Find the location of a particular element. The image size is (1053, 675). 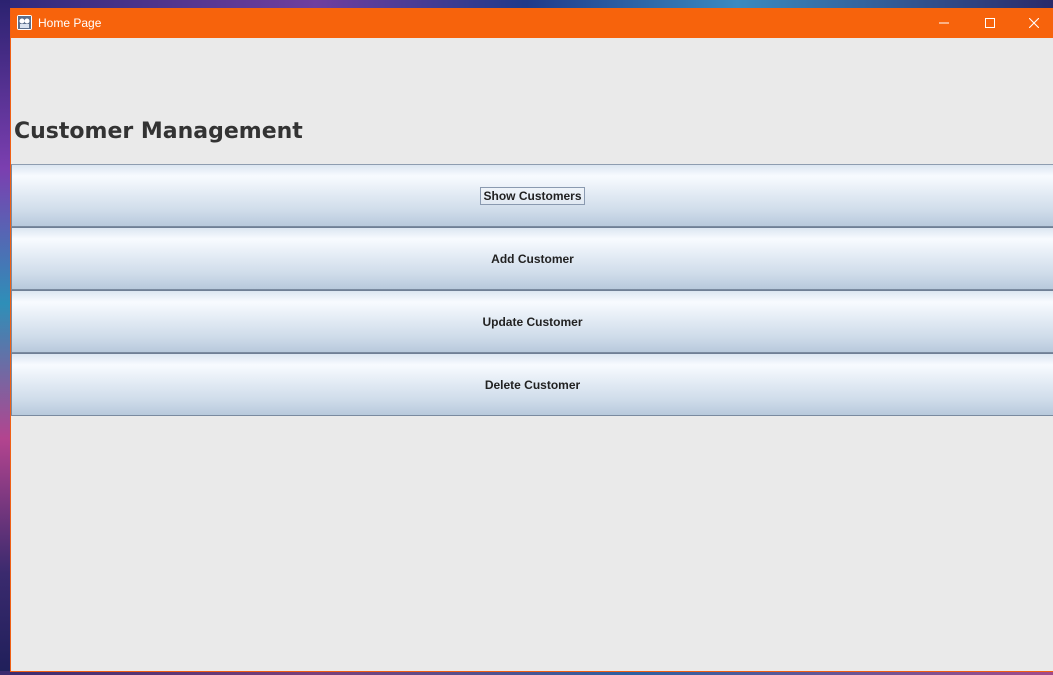

desktop-background-left is located at coordinates (5, 337).